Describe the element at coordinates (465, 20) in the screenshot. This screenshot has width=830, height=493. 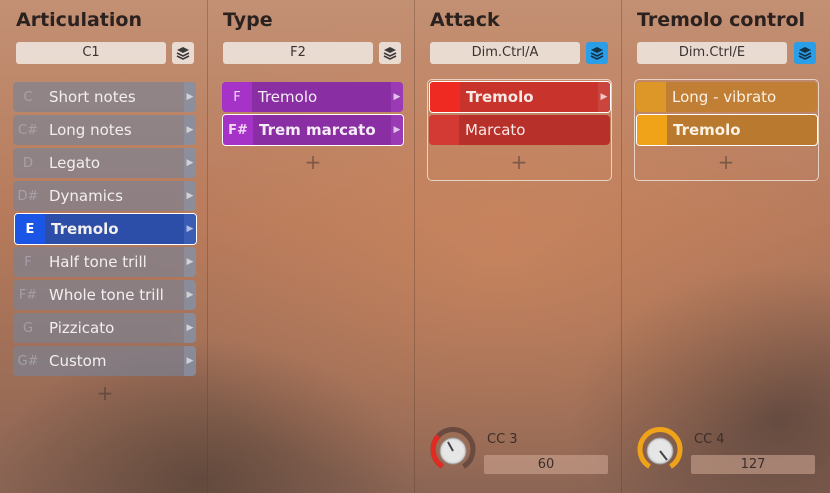
I see `attack-title: Attack` at that location.